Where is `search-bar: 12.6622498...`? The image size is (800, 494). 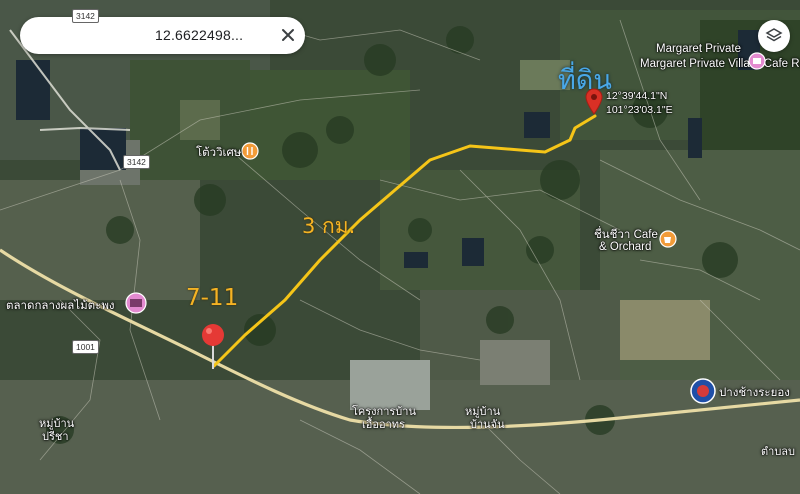
search-bar: 12.6622498... is located at coordinates (162, 35).